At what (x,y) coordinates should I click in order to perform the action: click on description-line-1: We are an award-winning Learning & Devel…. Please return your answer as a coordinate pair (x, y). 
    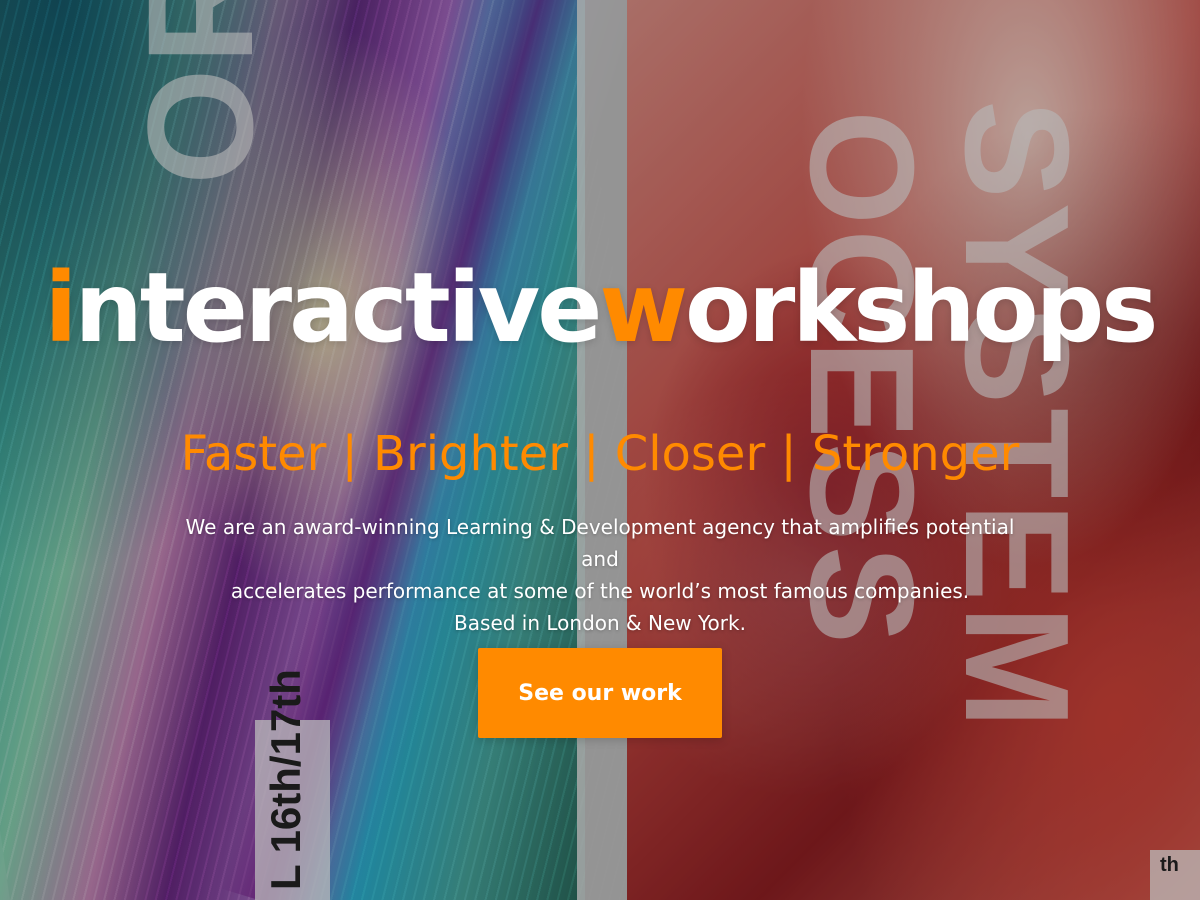
    Looking at the image, I should click on (600, 543).